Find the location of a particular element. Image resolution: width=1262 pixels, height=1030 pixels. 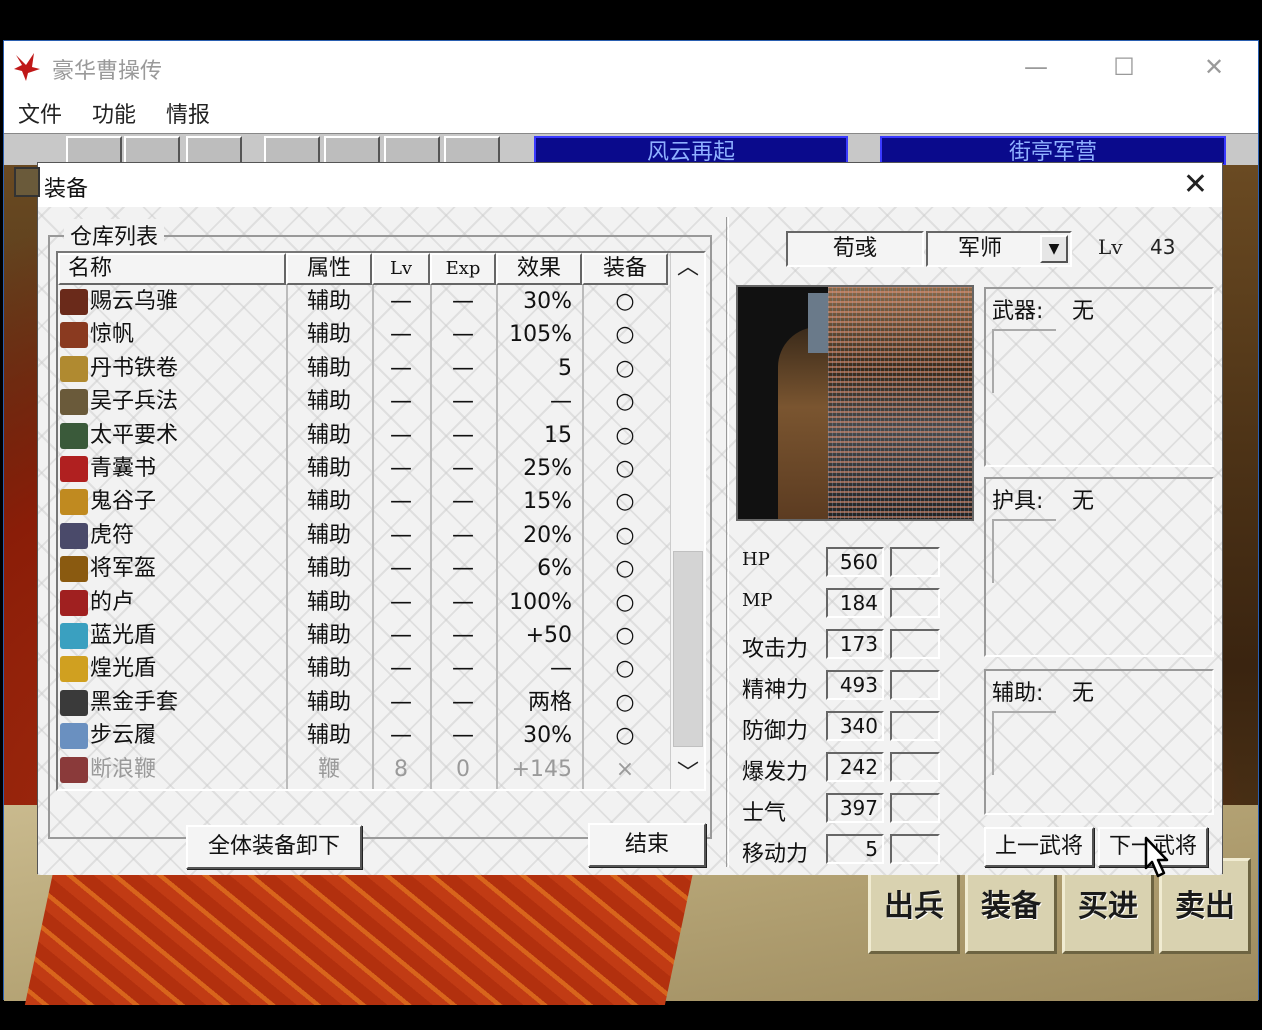

stat-label: 防御力 is located at coordinates (775, 731).